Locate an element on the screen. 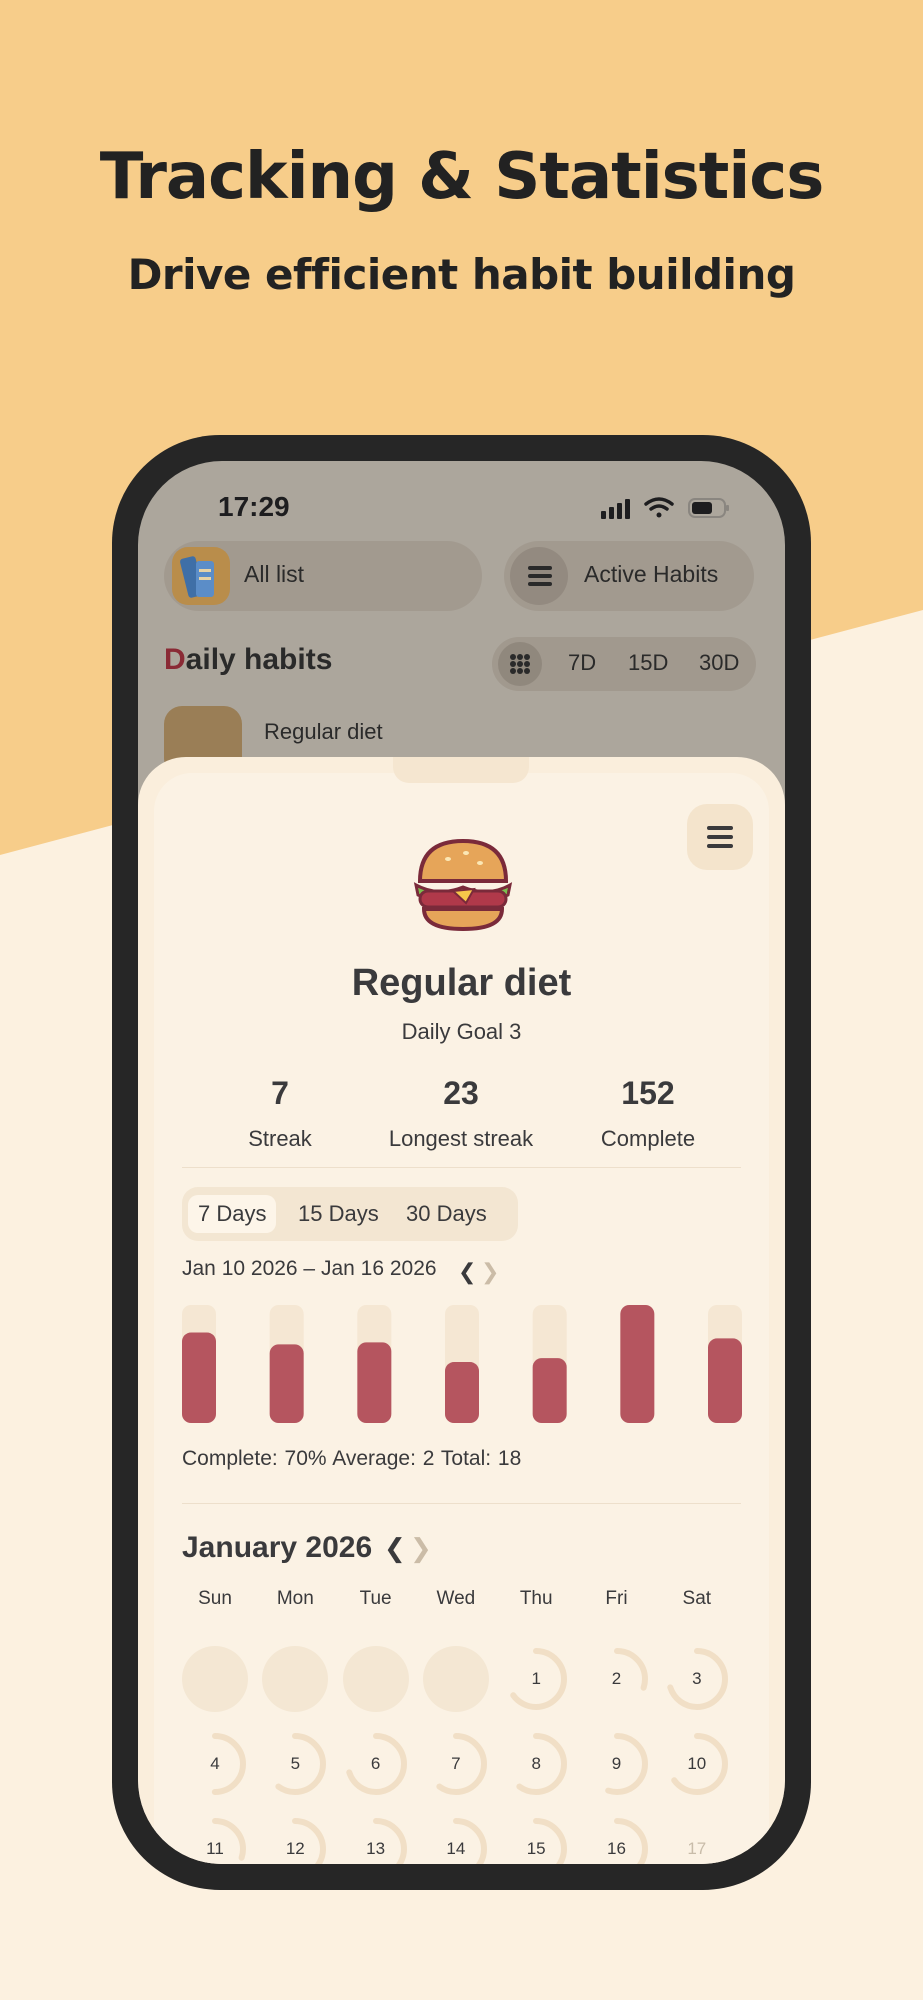 Image resolution: width=923 pixels, height=2000 pixels. period-7-days: 7 Days is located at coordinates (232, 1214).